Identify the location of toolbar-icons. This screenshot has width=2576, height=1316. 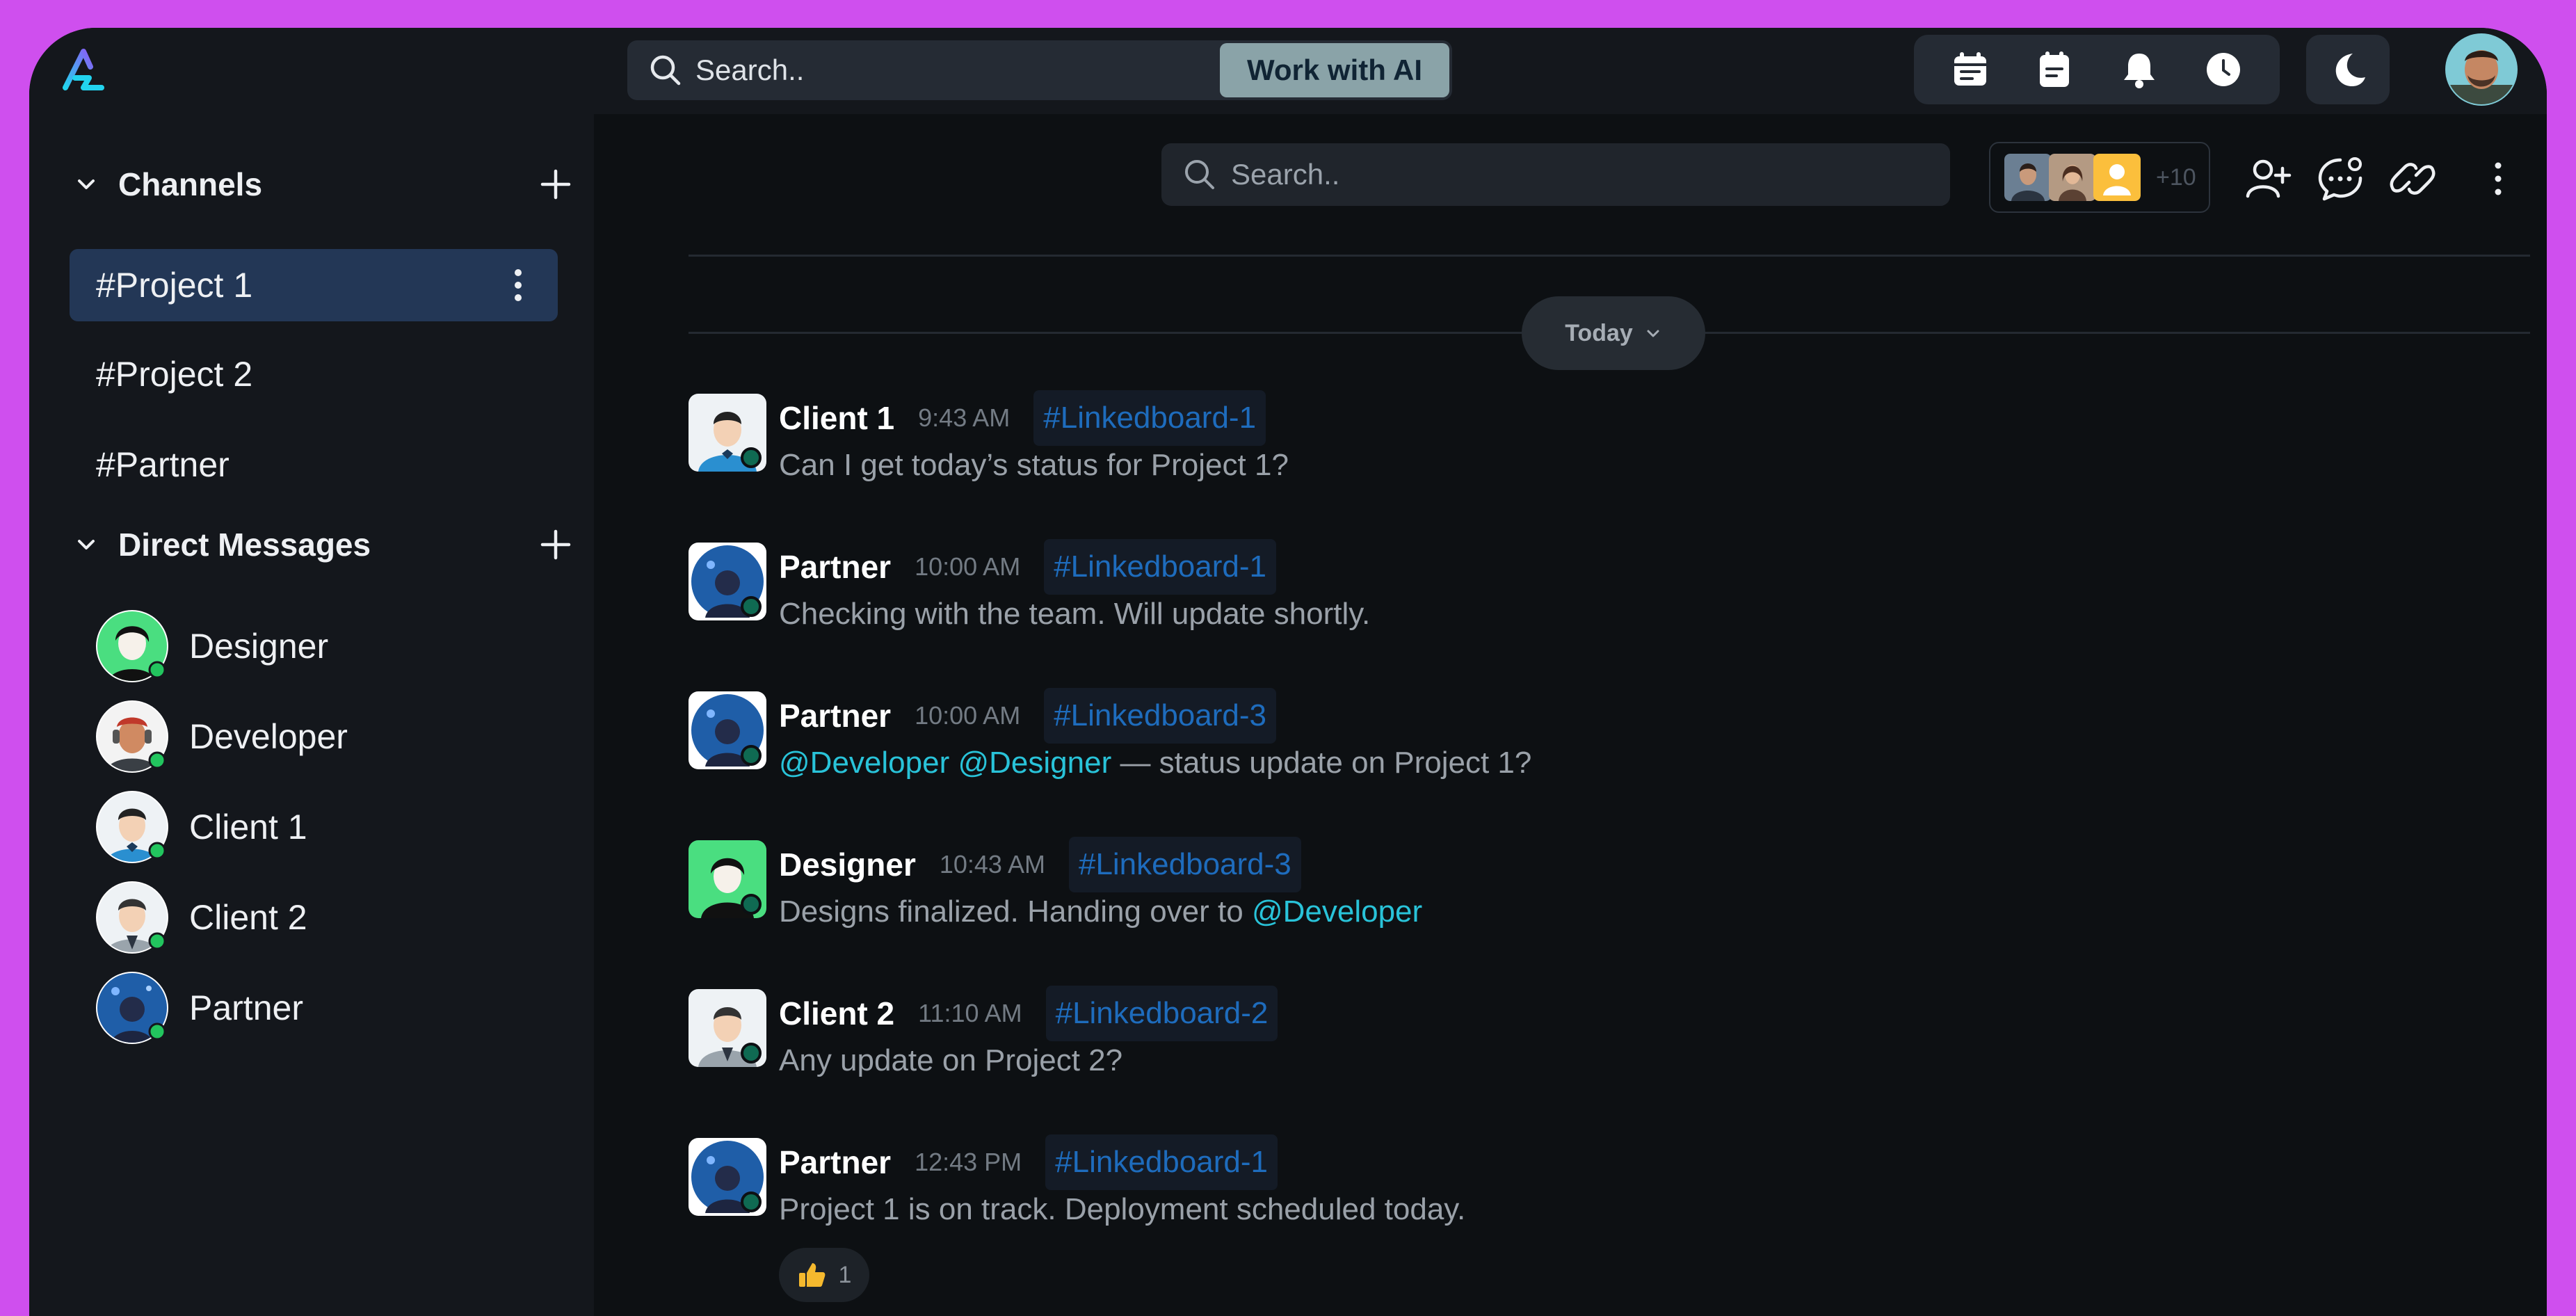
(2097, 69).